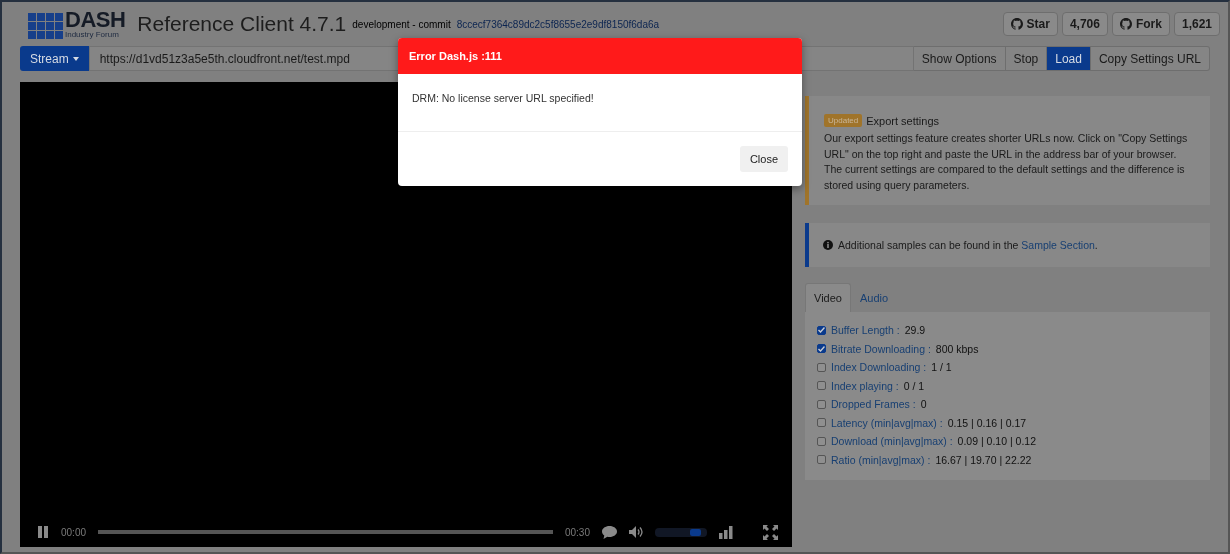  I want to click on duration: 00:30, so click(577, 532).